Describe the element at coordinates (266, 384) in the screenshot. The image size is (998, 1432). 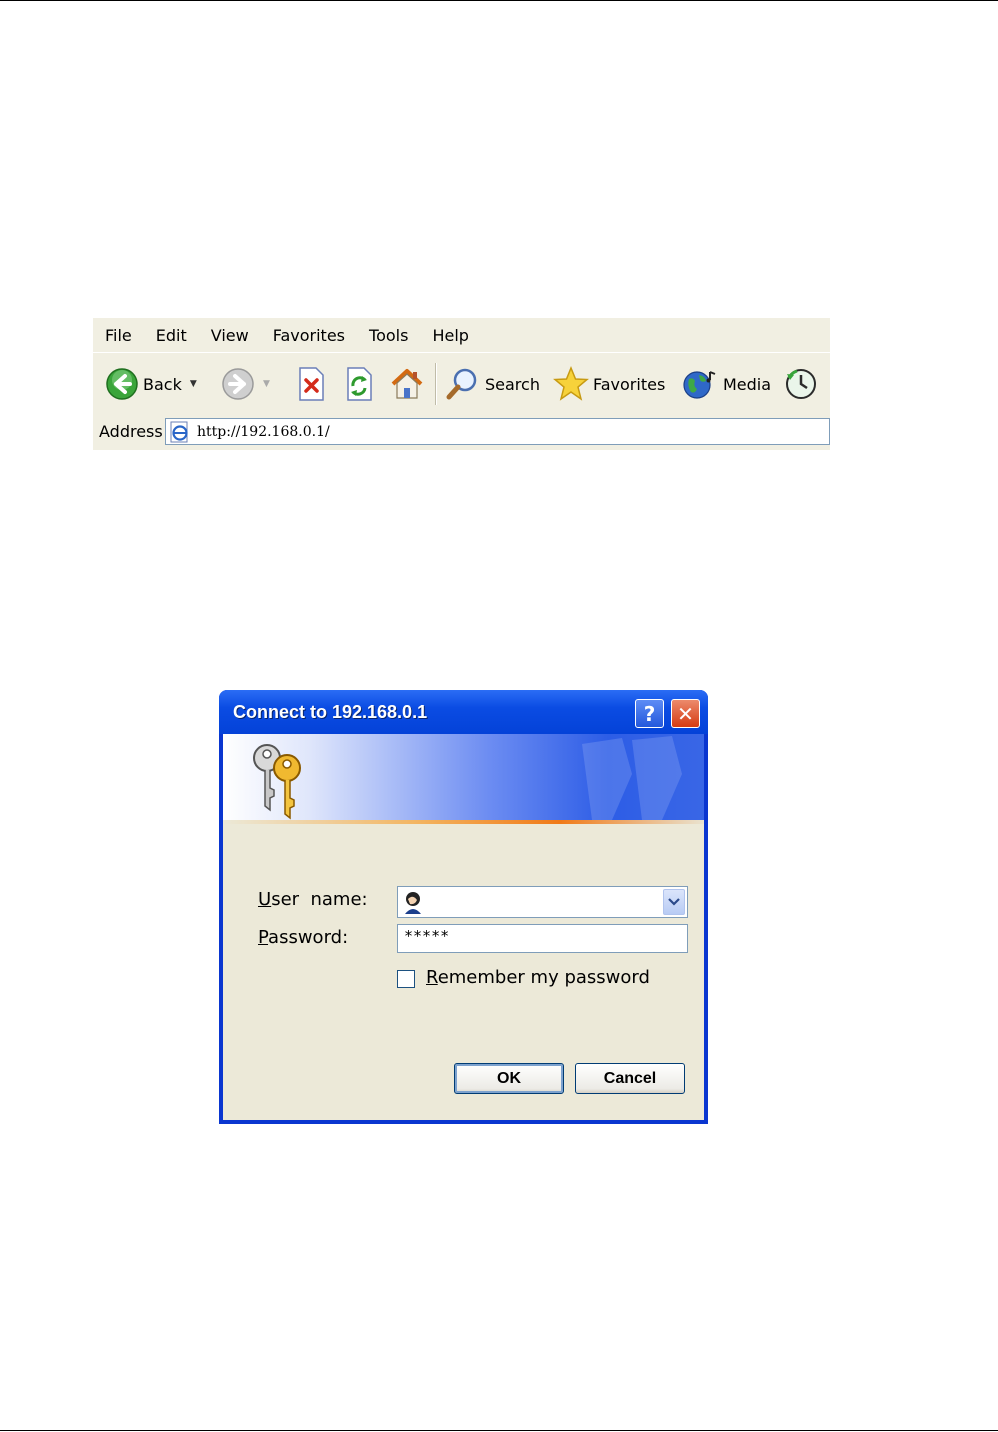
I see `forward-dropdown-arrow-icon: ▼` at that location.